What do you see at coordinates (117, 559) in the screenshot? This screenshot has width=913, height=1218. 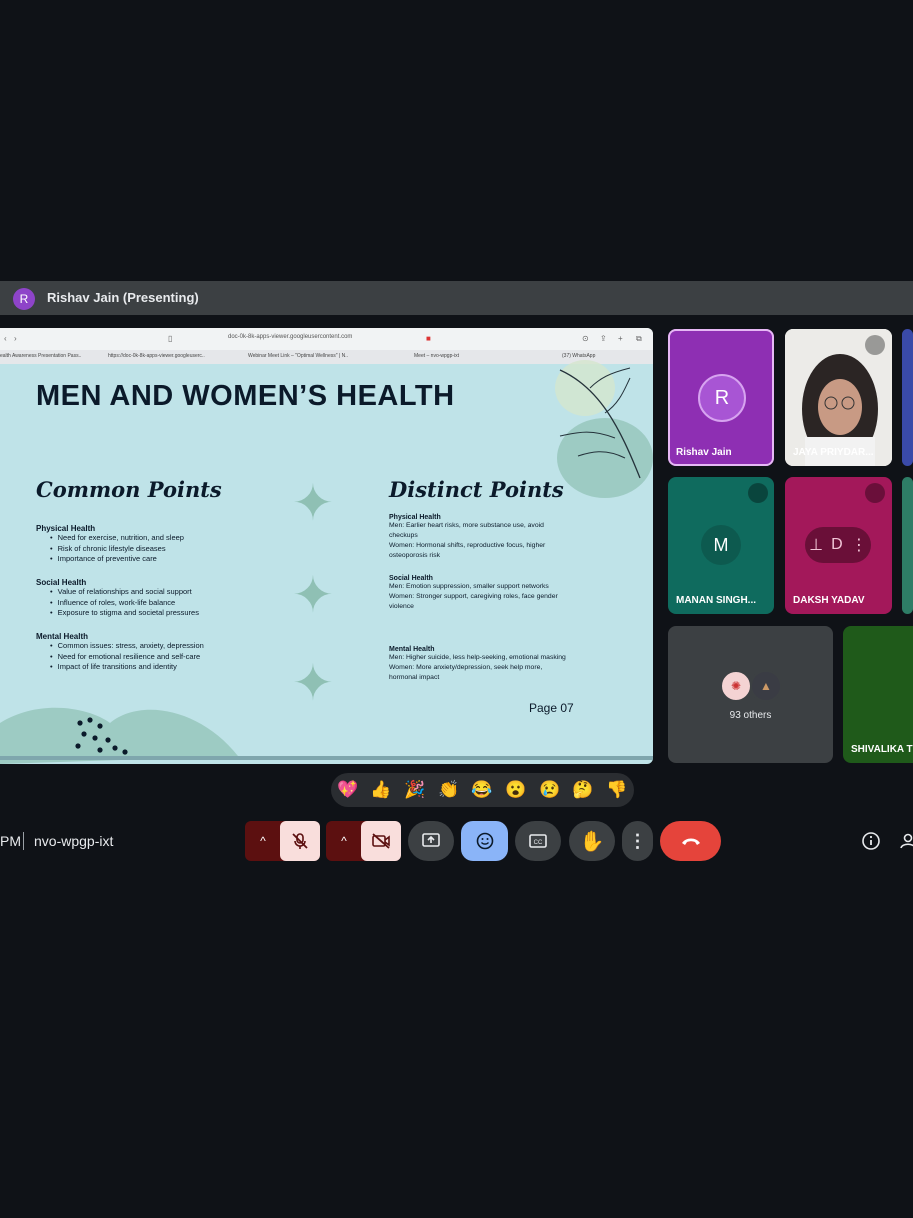 I see `list-item: Importance of preventive care` at bounding box center [117, 559].